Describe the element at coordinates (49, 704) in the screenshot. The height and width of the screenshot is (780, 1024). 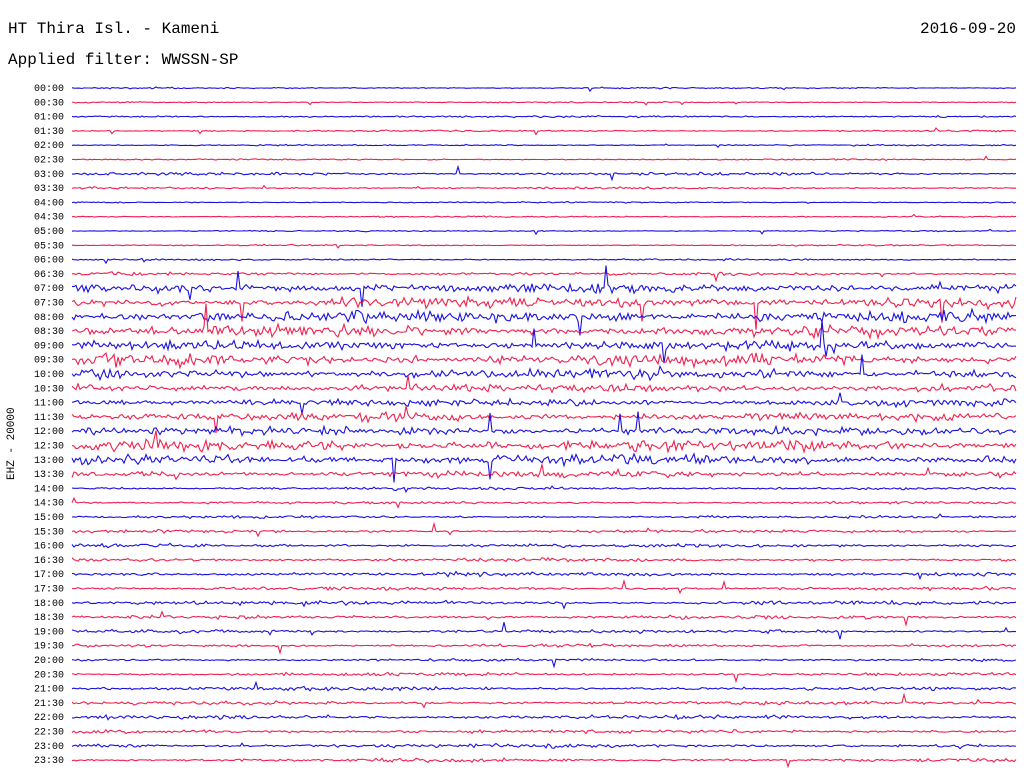
I see `row-tick-label: 21:30` at that location.